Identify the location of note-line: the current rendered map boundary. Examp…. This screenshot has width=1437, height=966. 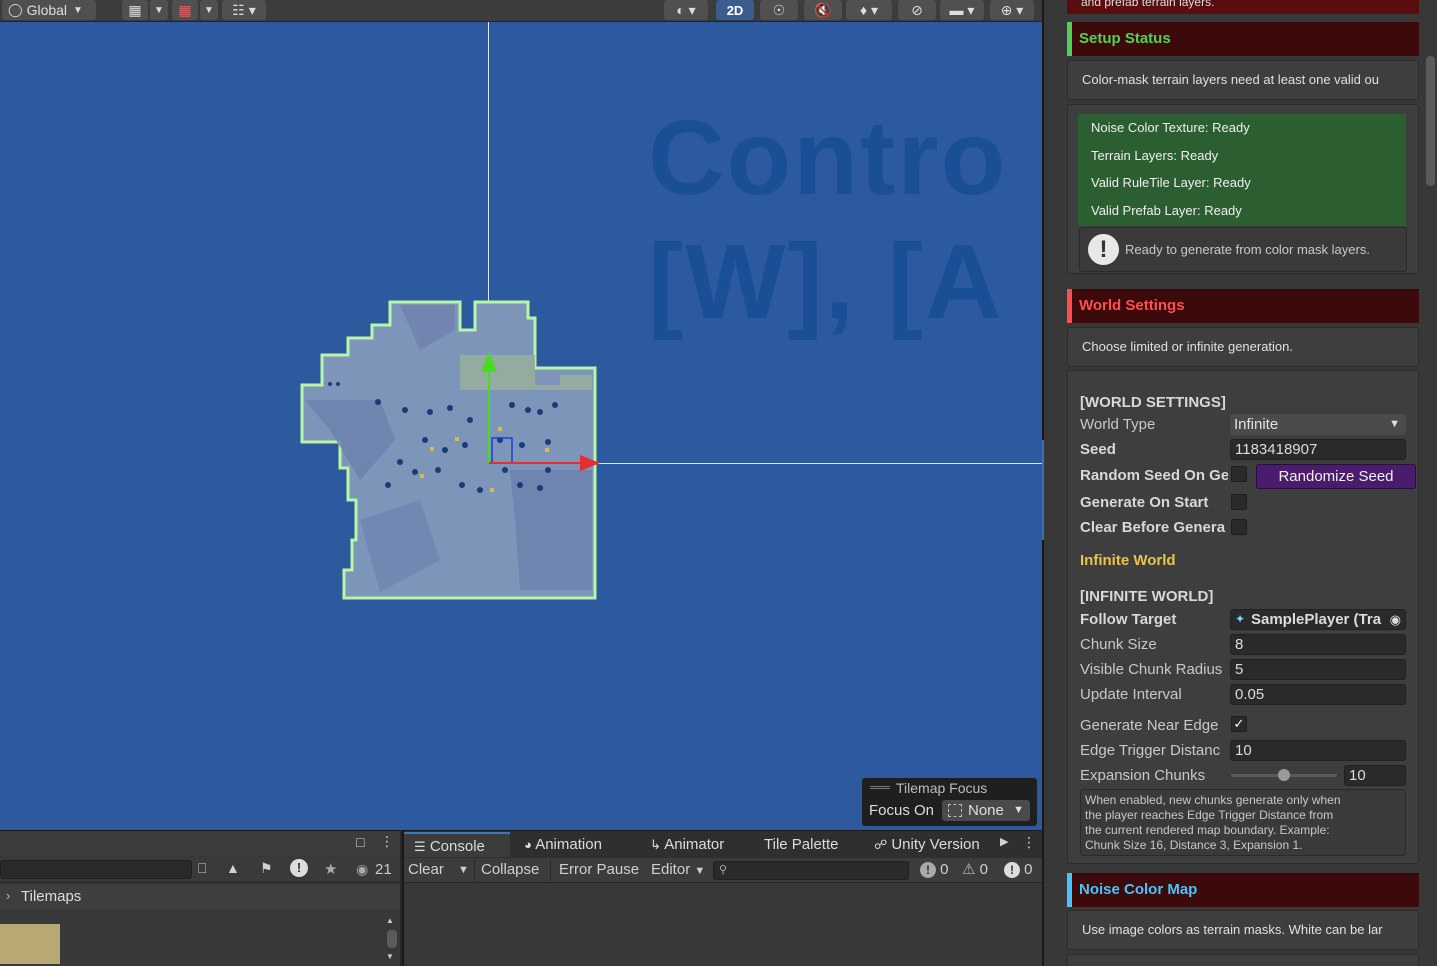
(1207, 830).